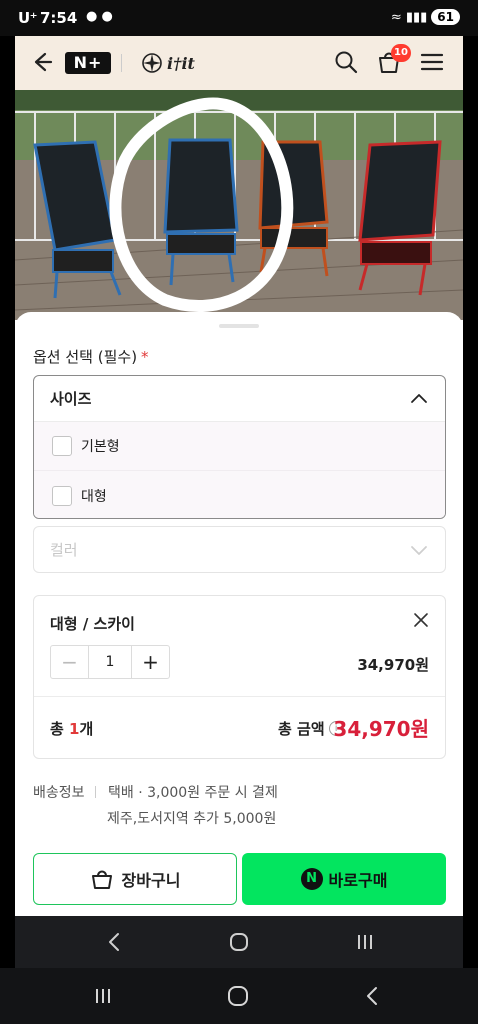  Describe the element at coordinates (419, 398) in the screenshot. I see `chevron-up-icon` at that location.